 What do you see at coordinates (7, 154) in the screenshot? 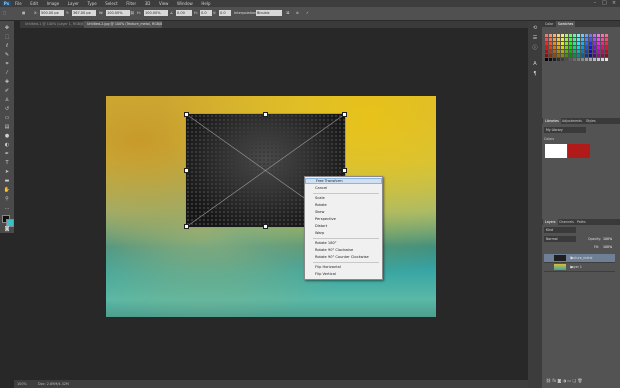
I see `pen-tool-icon: ✒` at bounding box center [7, 154].